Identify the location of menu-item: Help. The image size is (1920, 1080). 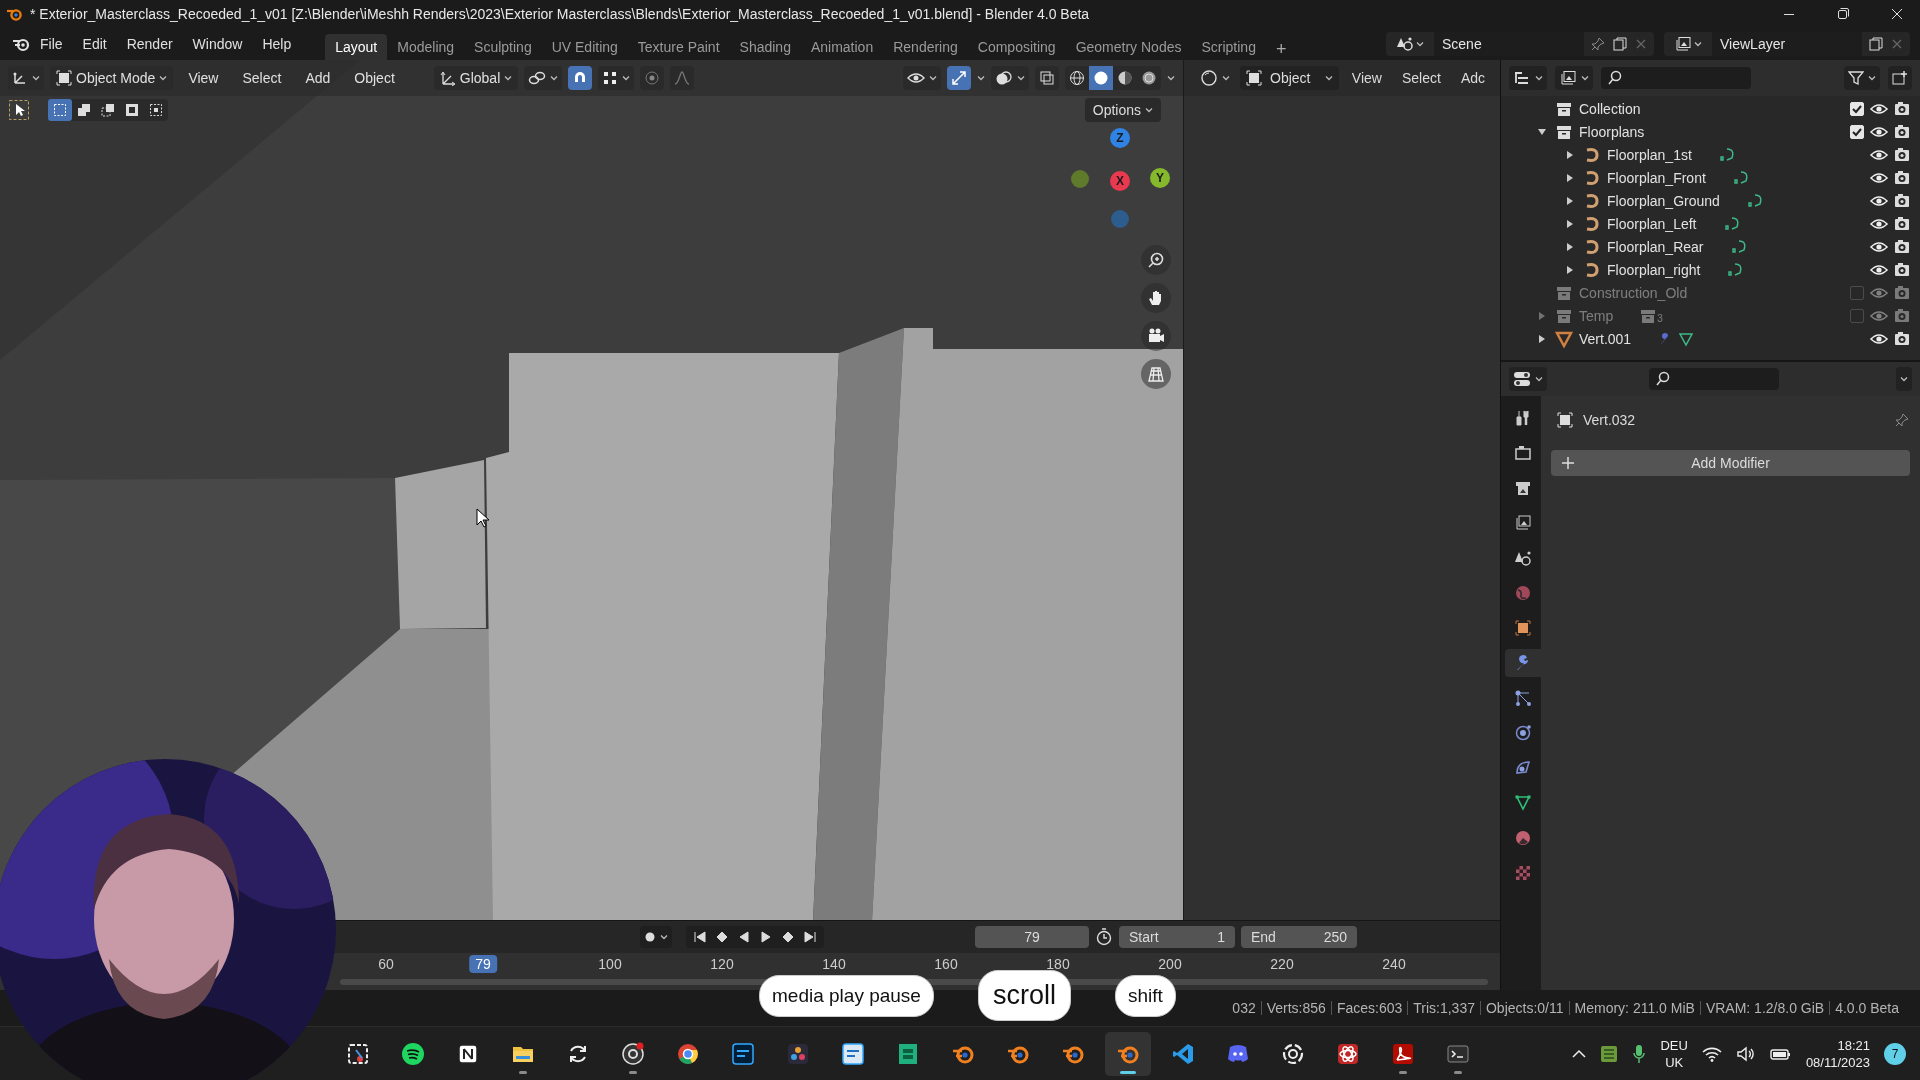
(277, 44).